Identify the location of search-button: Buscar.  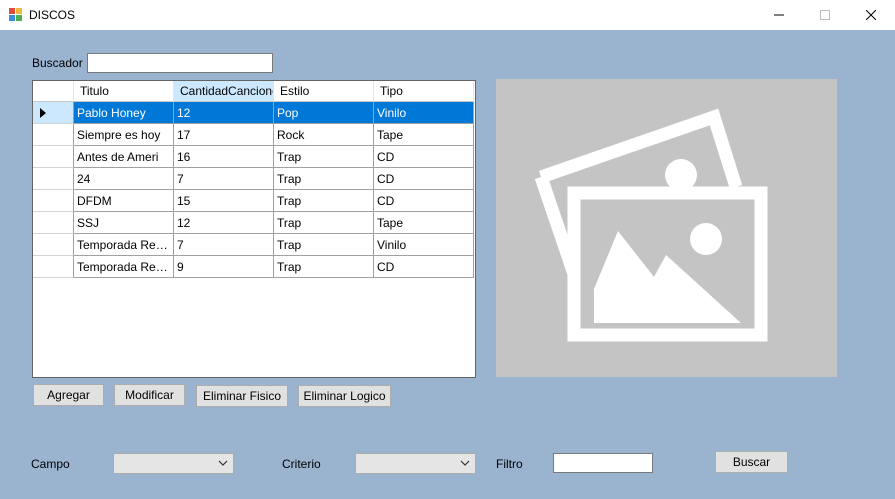
(751, 462).